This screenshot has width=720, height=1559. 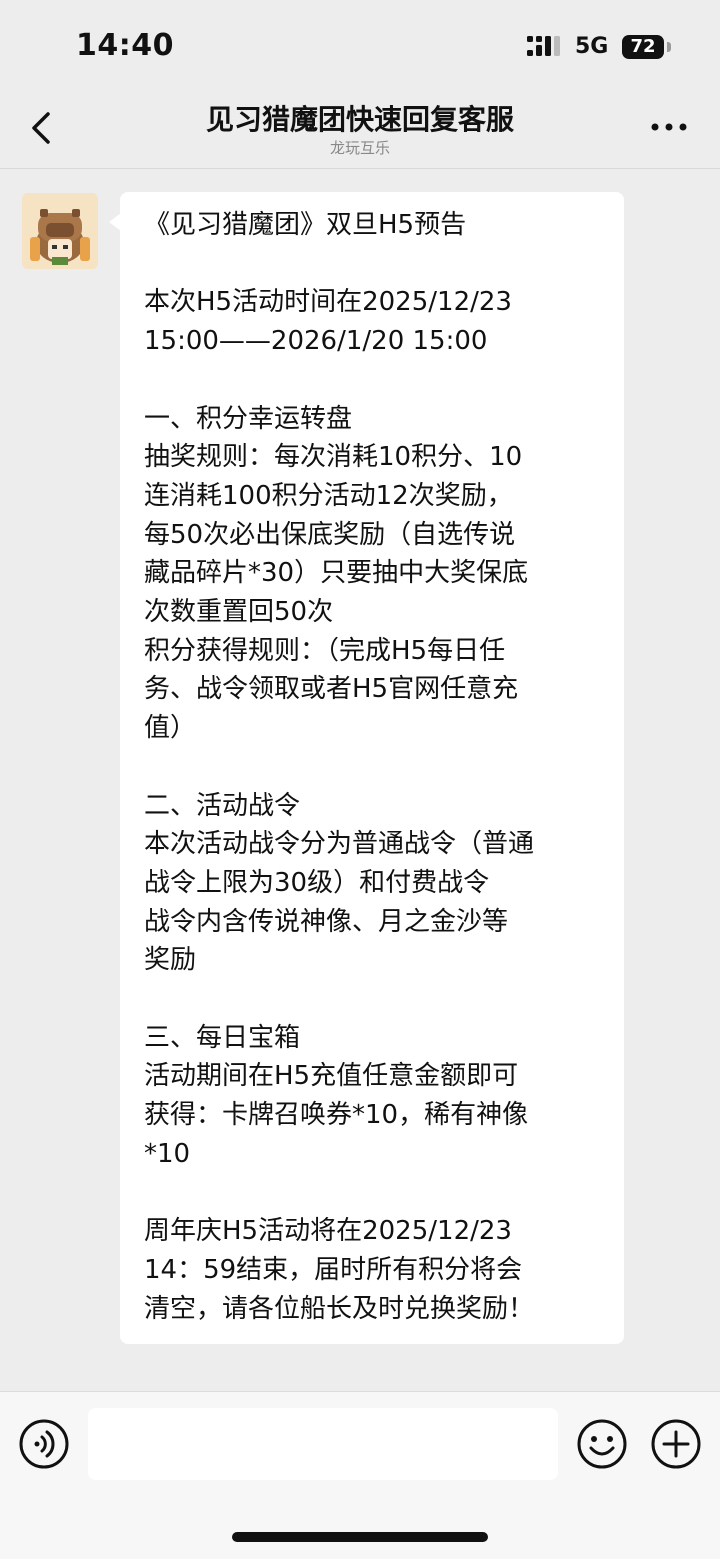 What do you see at coordinates (125, 45) in the screenshot?
I see `status-time: 14:40` at bounding box center [125, 45].